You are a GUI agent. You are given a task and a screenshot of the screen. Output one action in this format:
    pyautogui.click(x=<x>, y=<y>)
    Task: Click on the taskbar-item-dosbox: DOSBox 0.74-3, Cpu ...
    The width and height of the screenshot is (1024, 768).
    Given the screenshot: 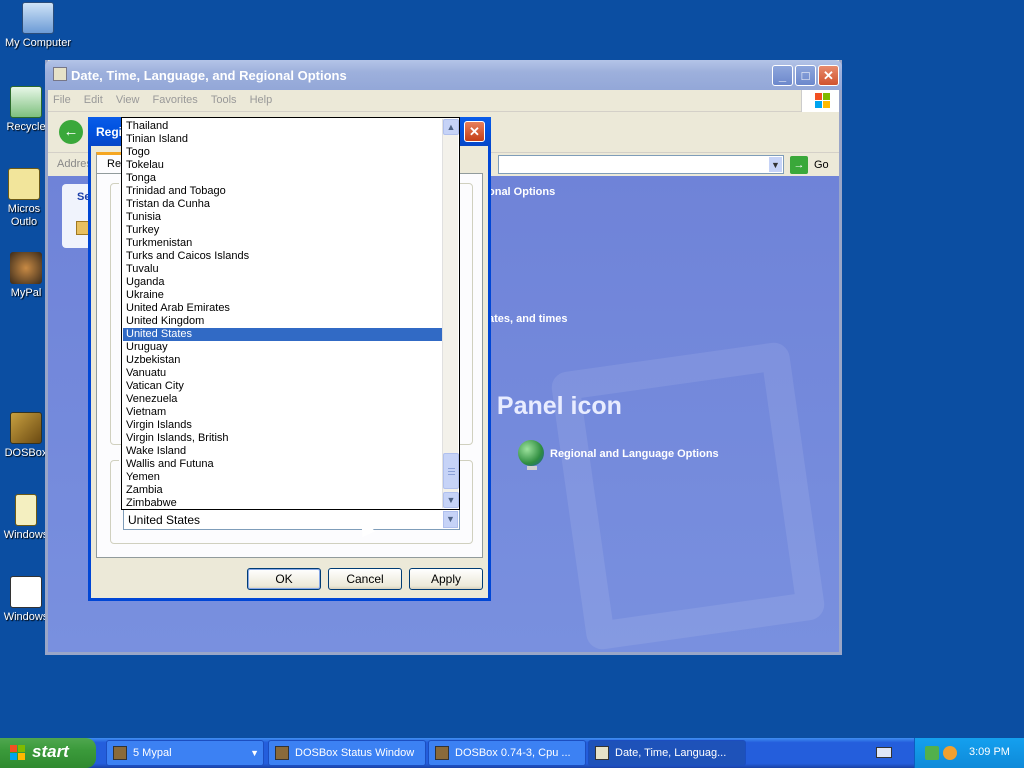 What is the action you would take?
    pyautogui.click(x=507, y=753)
    